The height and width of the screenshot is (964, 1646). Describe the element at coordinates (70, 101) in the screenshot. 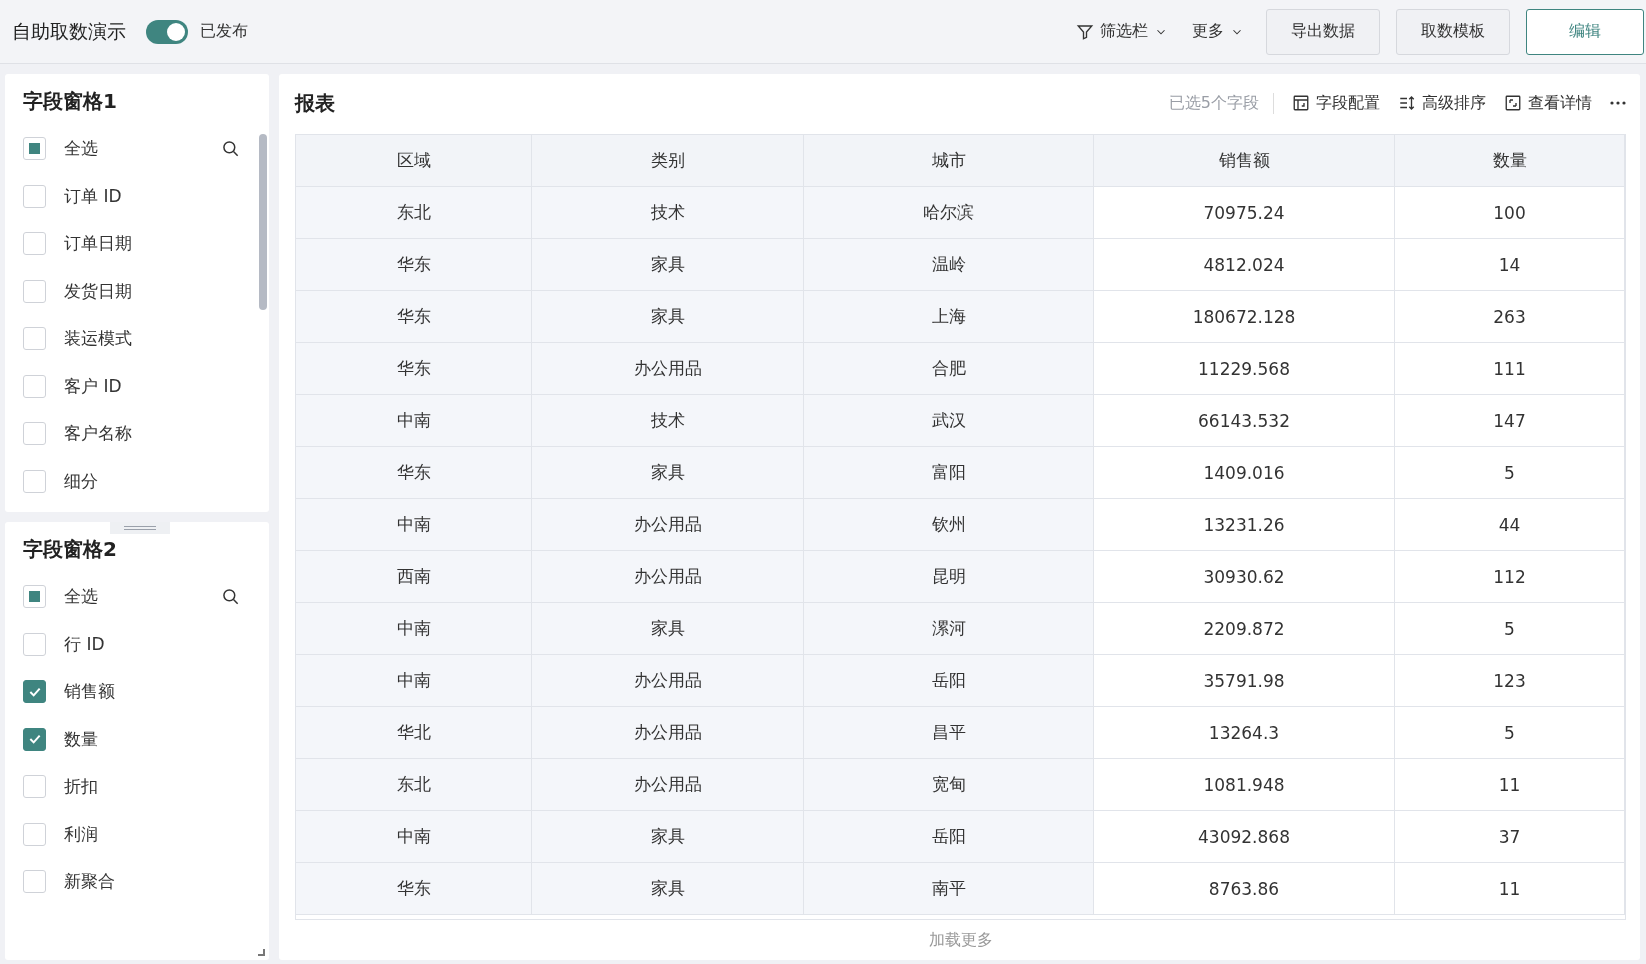

I see `pane-title: 字段窗格1` at that location.